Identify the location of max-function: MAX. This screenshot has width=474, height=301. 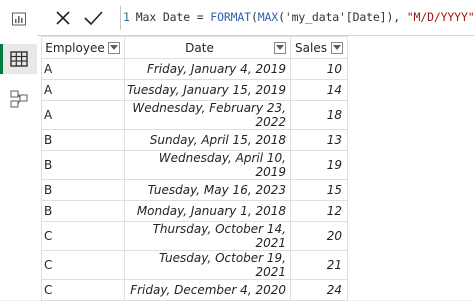
(268, 17).